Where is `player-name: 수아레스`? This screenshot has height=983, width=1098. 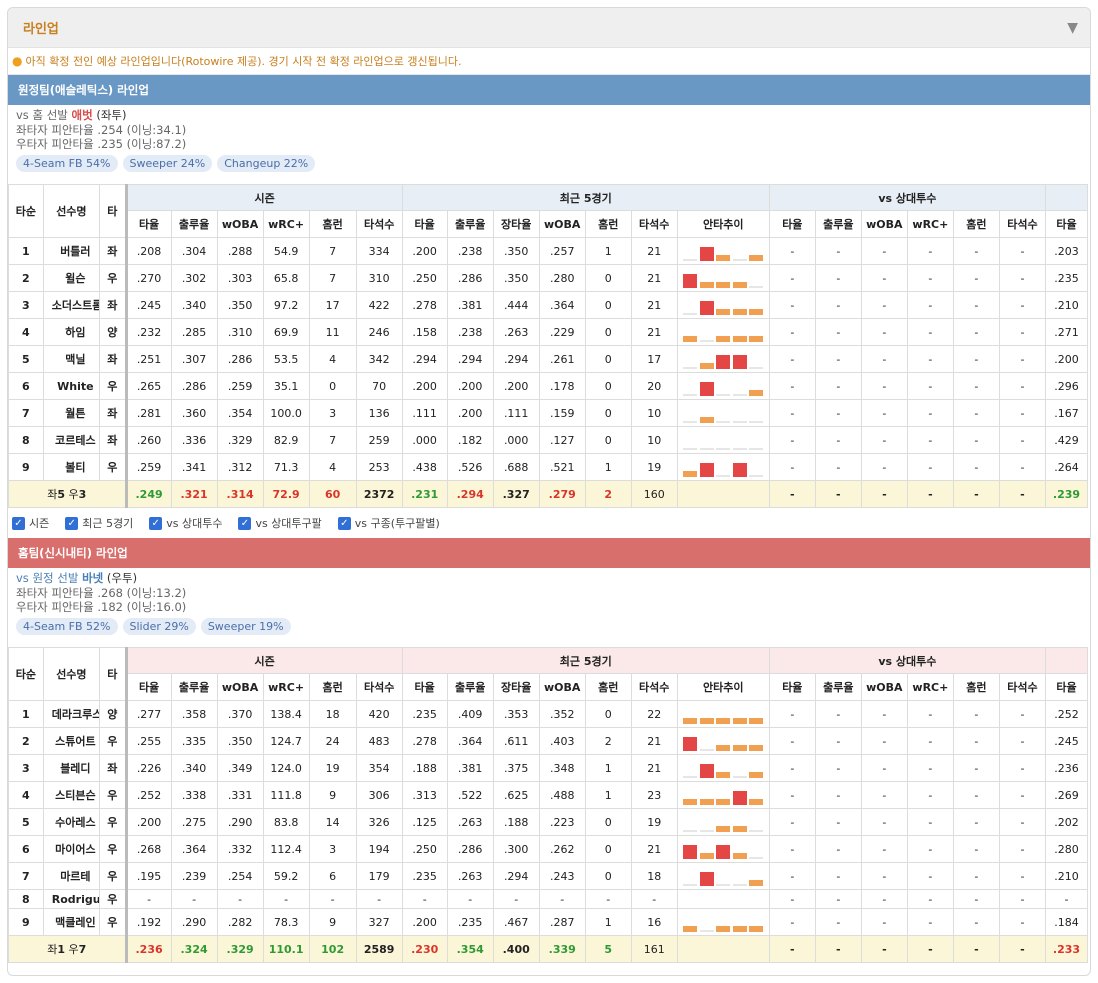 player-name: 수아레스 is located at coordinates (71, 822).